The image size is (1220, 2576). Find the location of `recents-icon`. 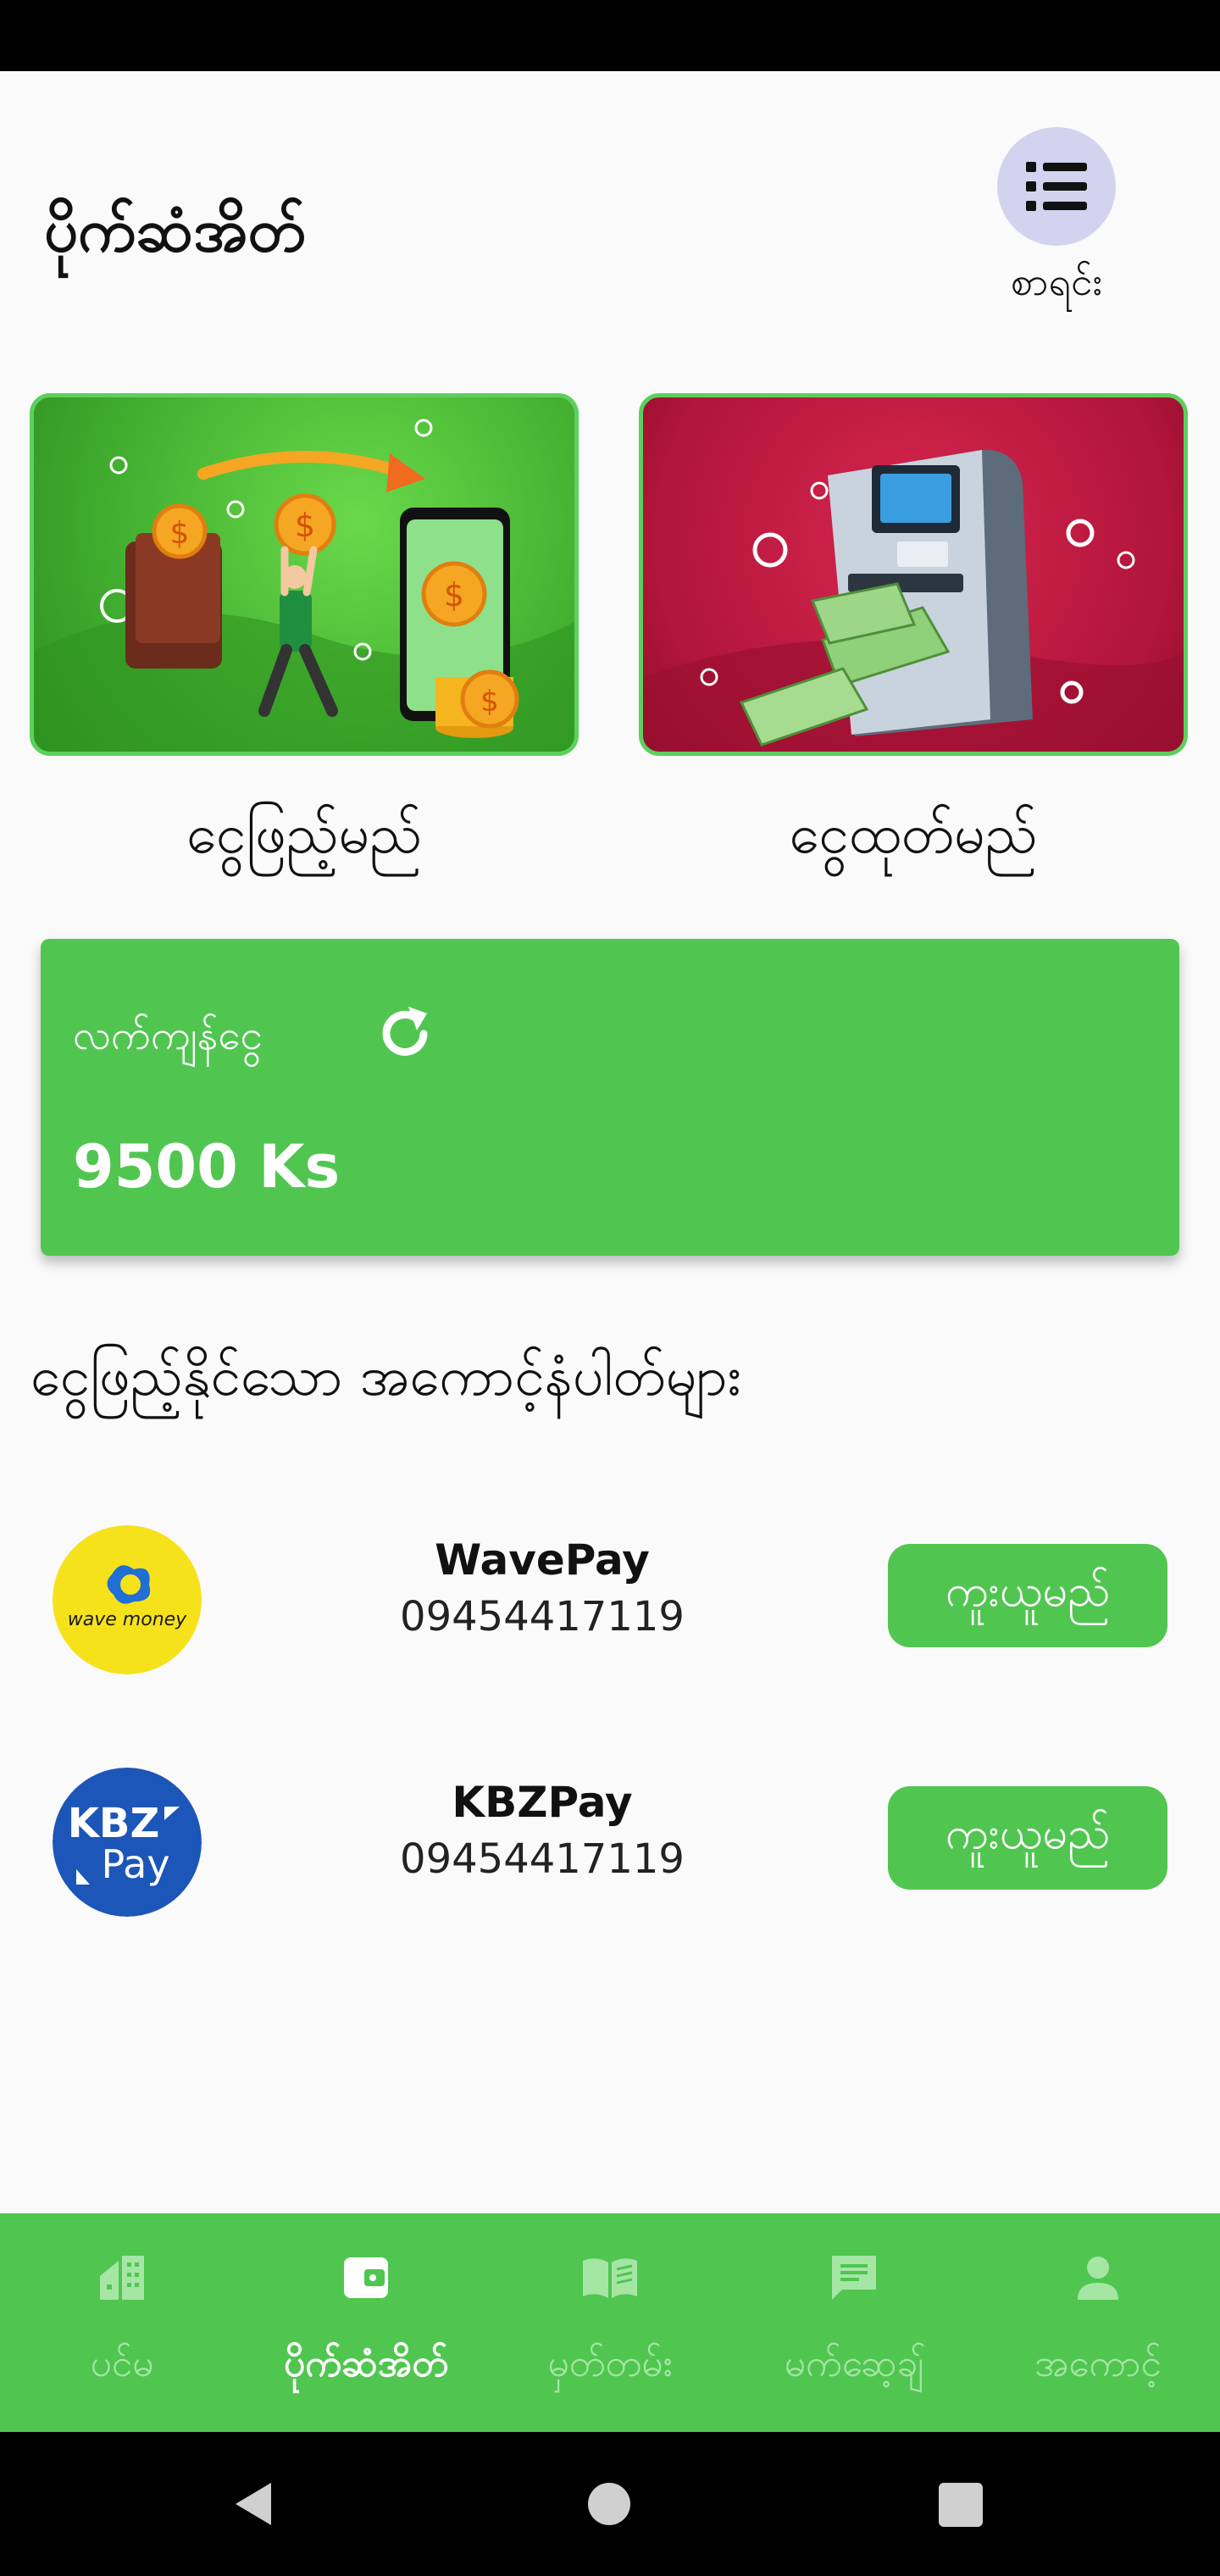

recents-icon is located at coordinates (961, 2505).